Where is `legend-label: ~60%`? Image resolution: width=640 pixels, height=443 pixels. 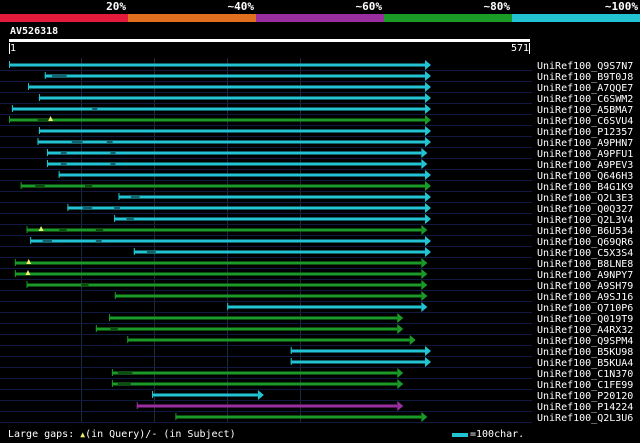 legend-label: ~60% is located at coordinates (369, 6).